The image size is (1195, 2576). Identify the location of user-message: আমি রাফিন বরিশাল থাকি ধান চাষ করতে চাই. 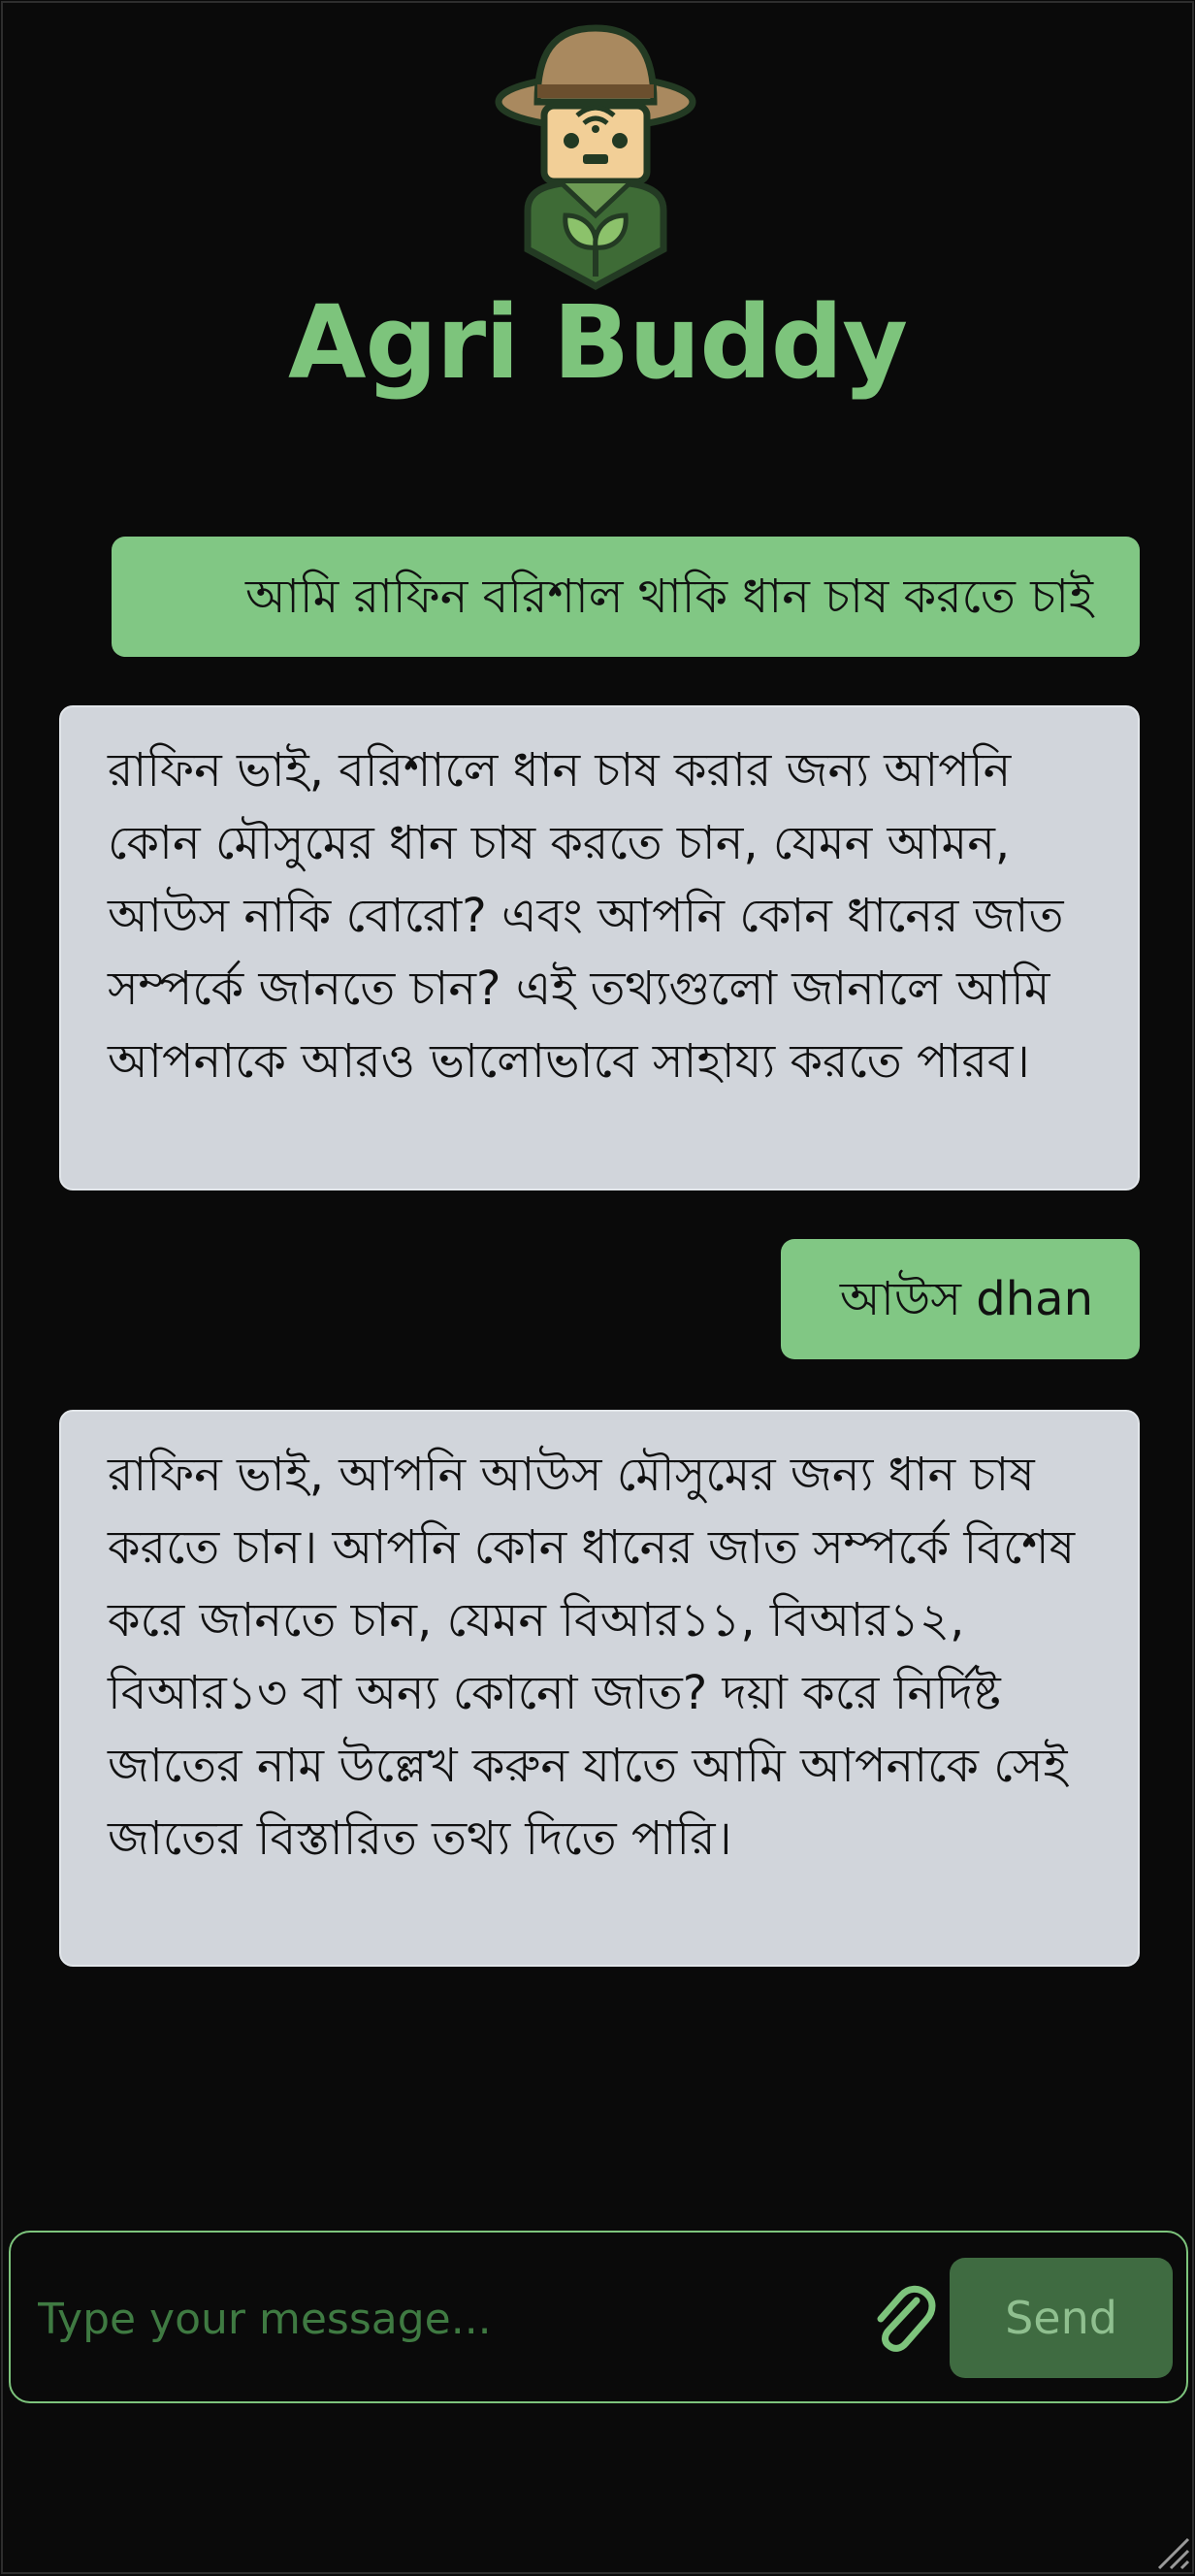
(626, 597).